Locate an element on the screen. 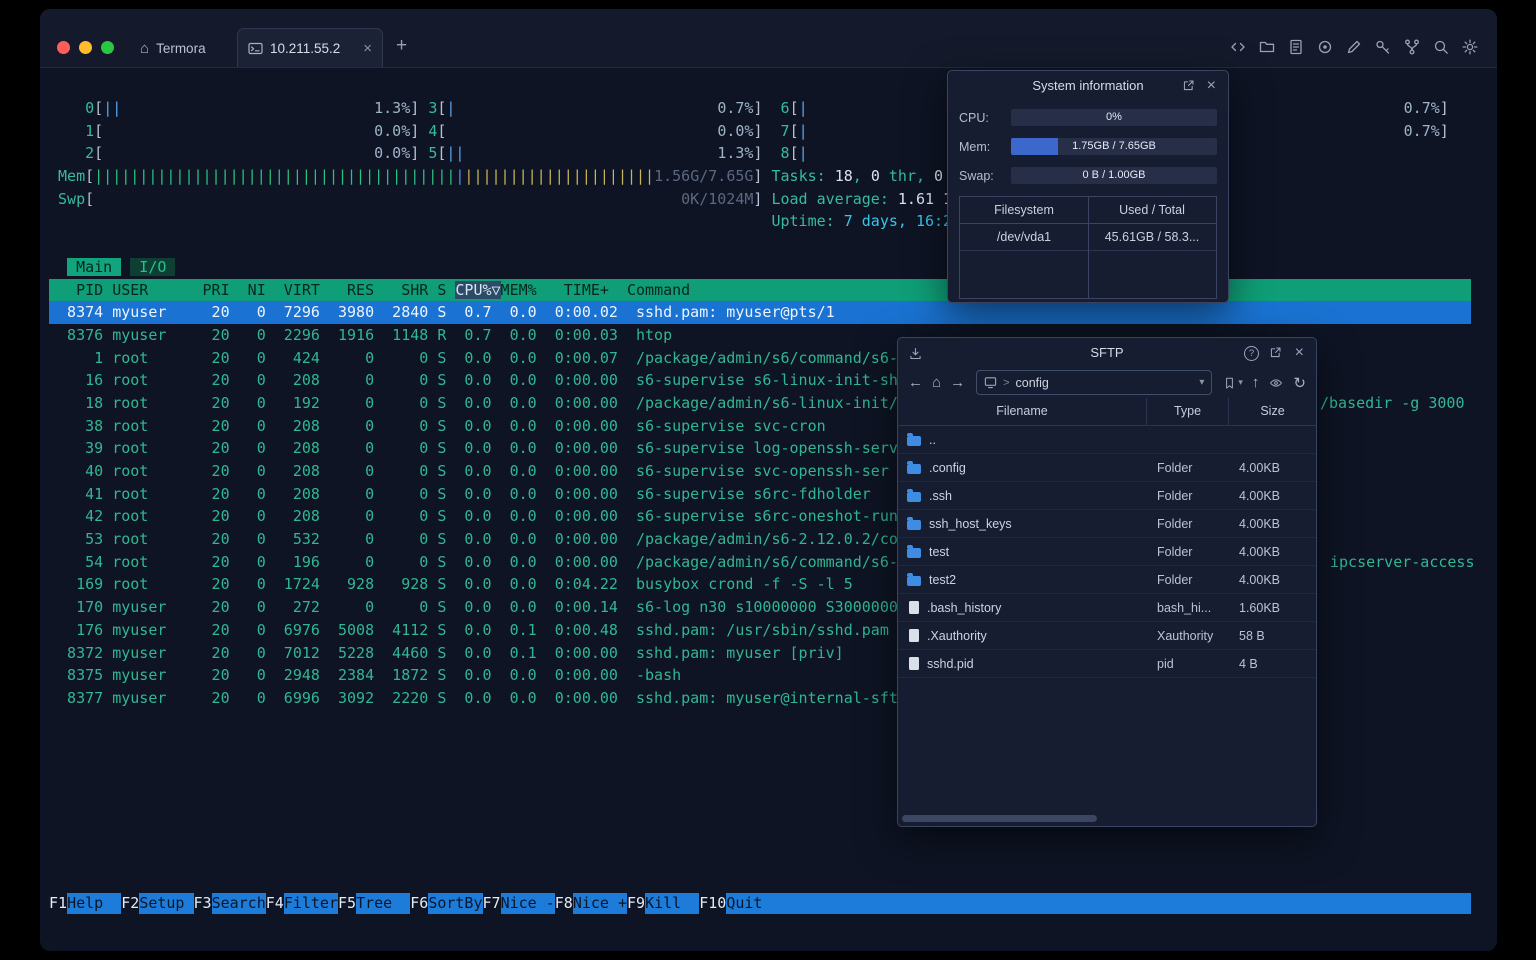 Image resolution: width=1536 pixels, height=960 pixels. meter-line-0: 0[|| 1.3%] 3[| 0.7%] 6[| 0.7%] is located at coordinates (749, 108).